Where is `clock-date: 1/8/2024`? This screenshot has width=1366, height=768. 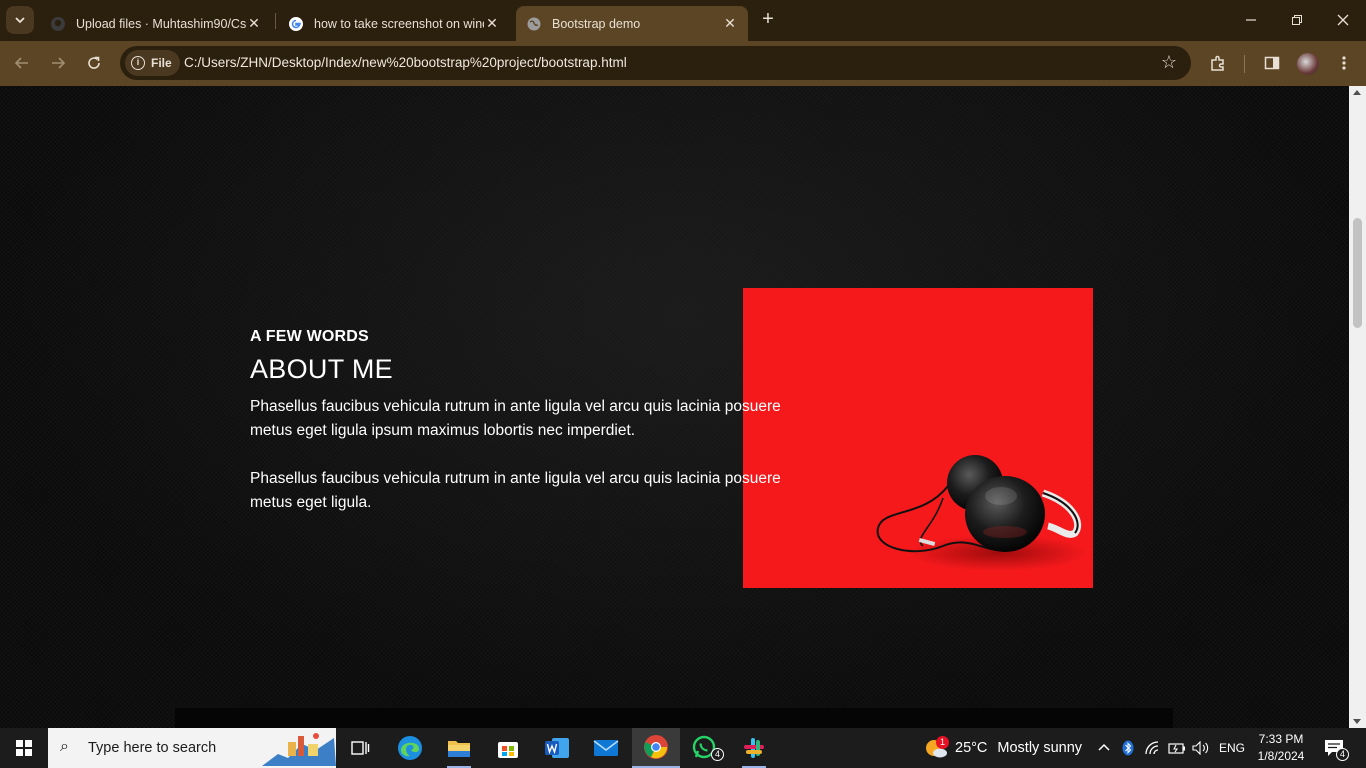
clock-date: 1/8/2024 is located at coordinates (1281, 756).